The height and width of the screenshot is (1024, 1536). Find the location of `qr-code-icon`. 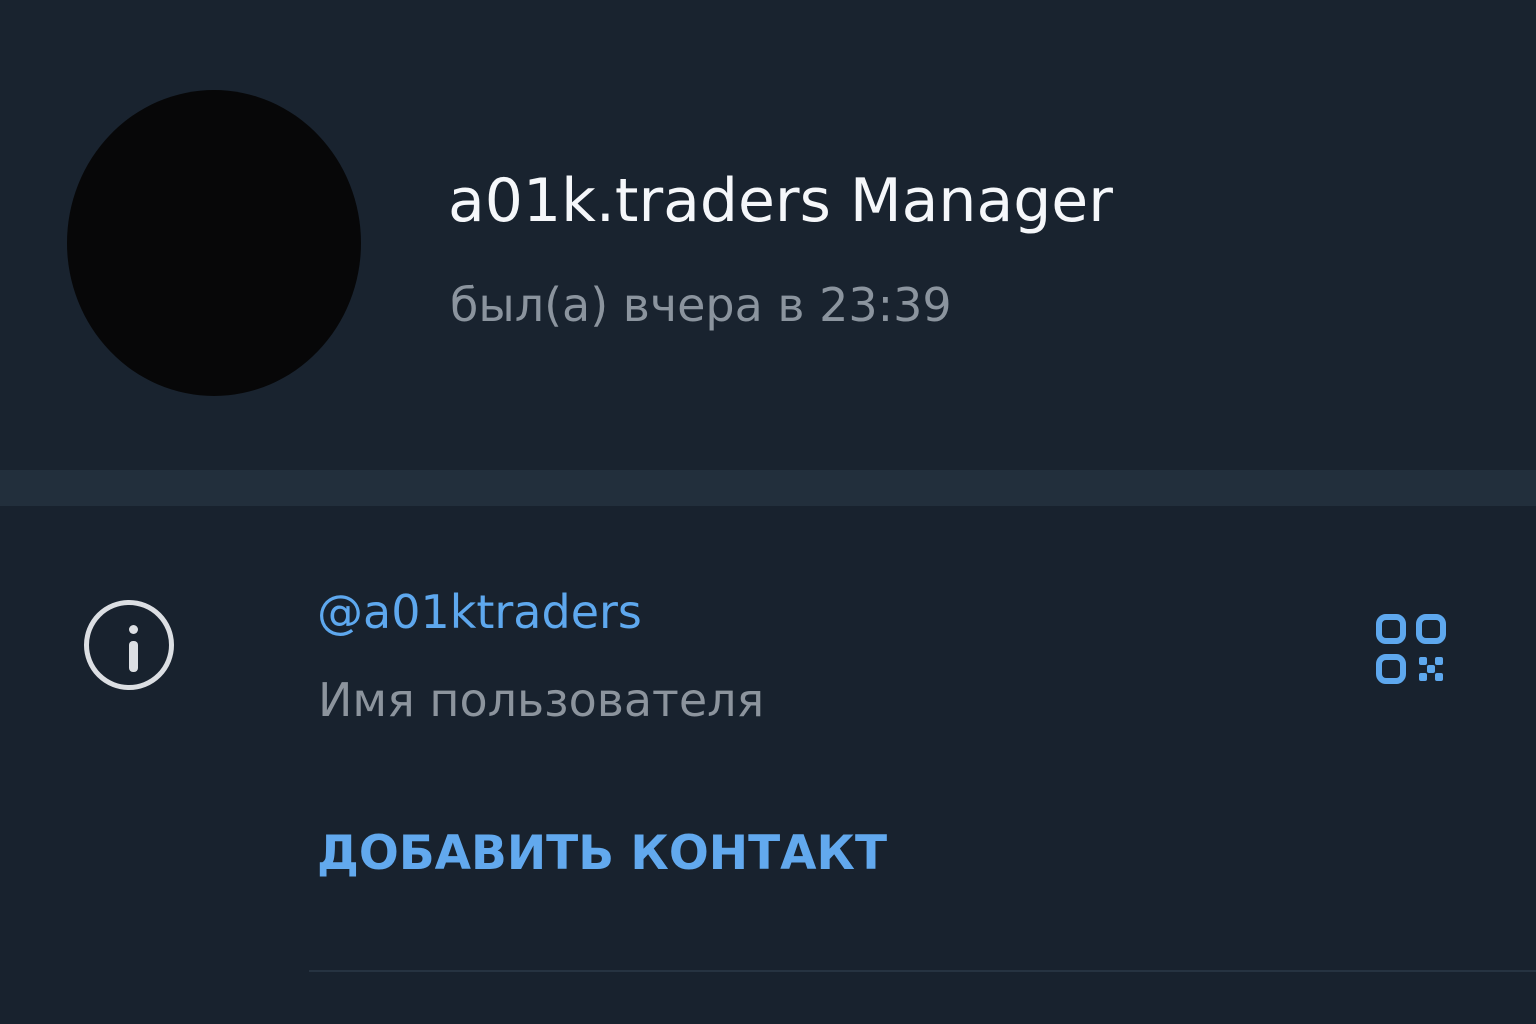

qr-code-icon is located at coordinates (1411, 649).